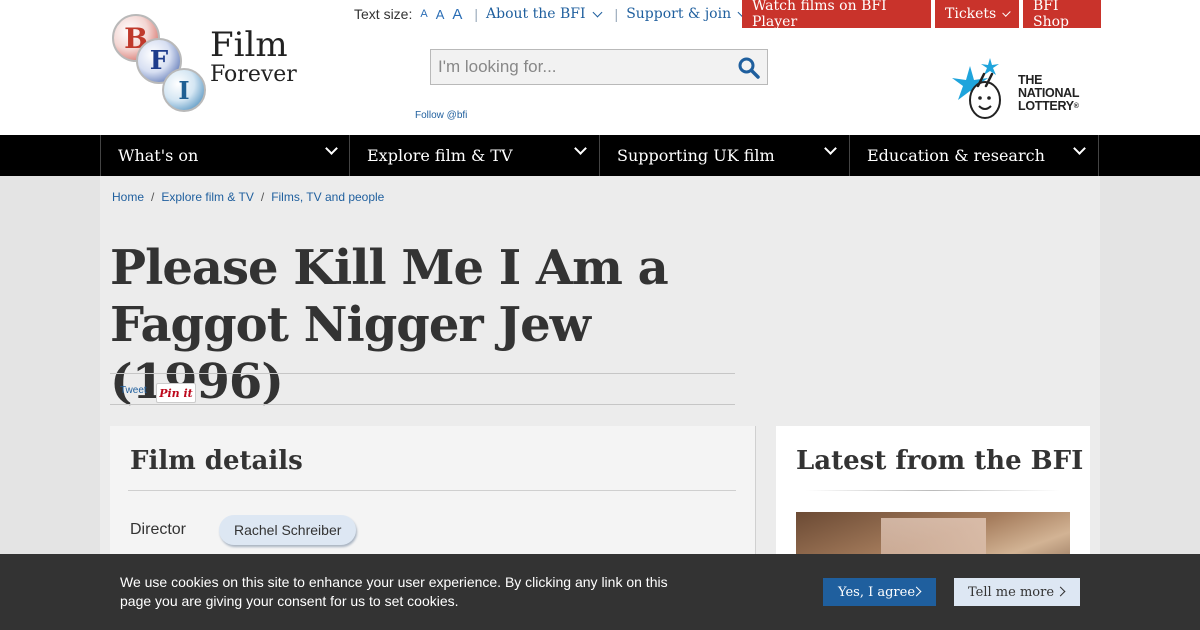 The image size is (1200, 630). I want to click on cookie-agree-button: Yes, I agree, so click(879, 592).